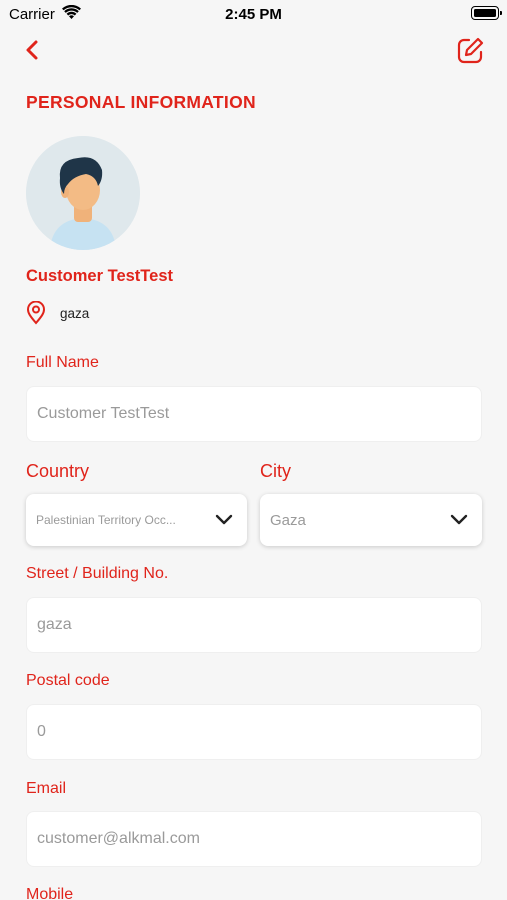  What do you see at coordinates (288, 520) in the screenshot?
I see `city-value: Gaza` at bounding box center [288, 520].